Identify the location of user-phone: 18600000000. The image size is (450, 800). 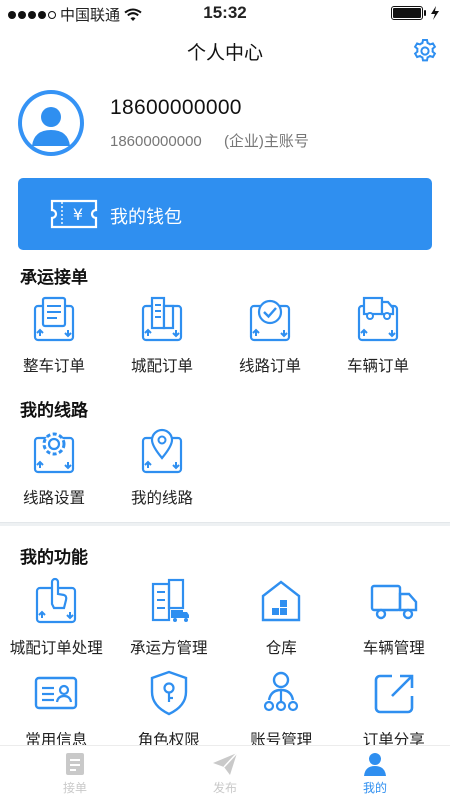
(176, 107).